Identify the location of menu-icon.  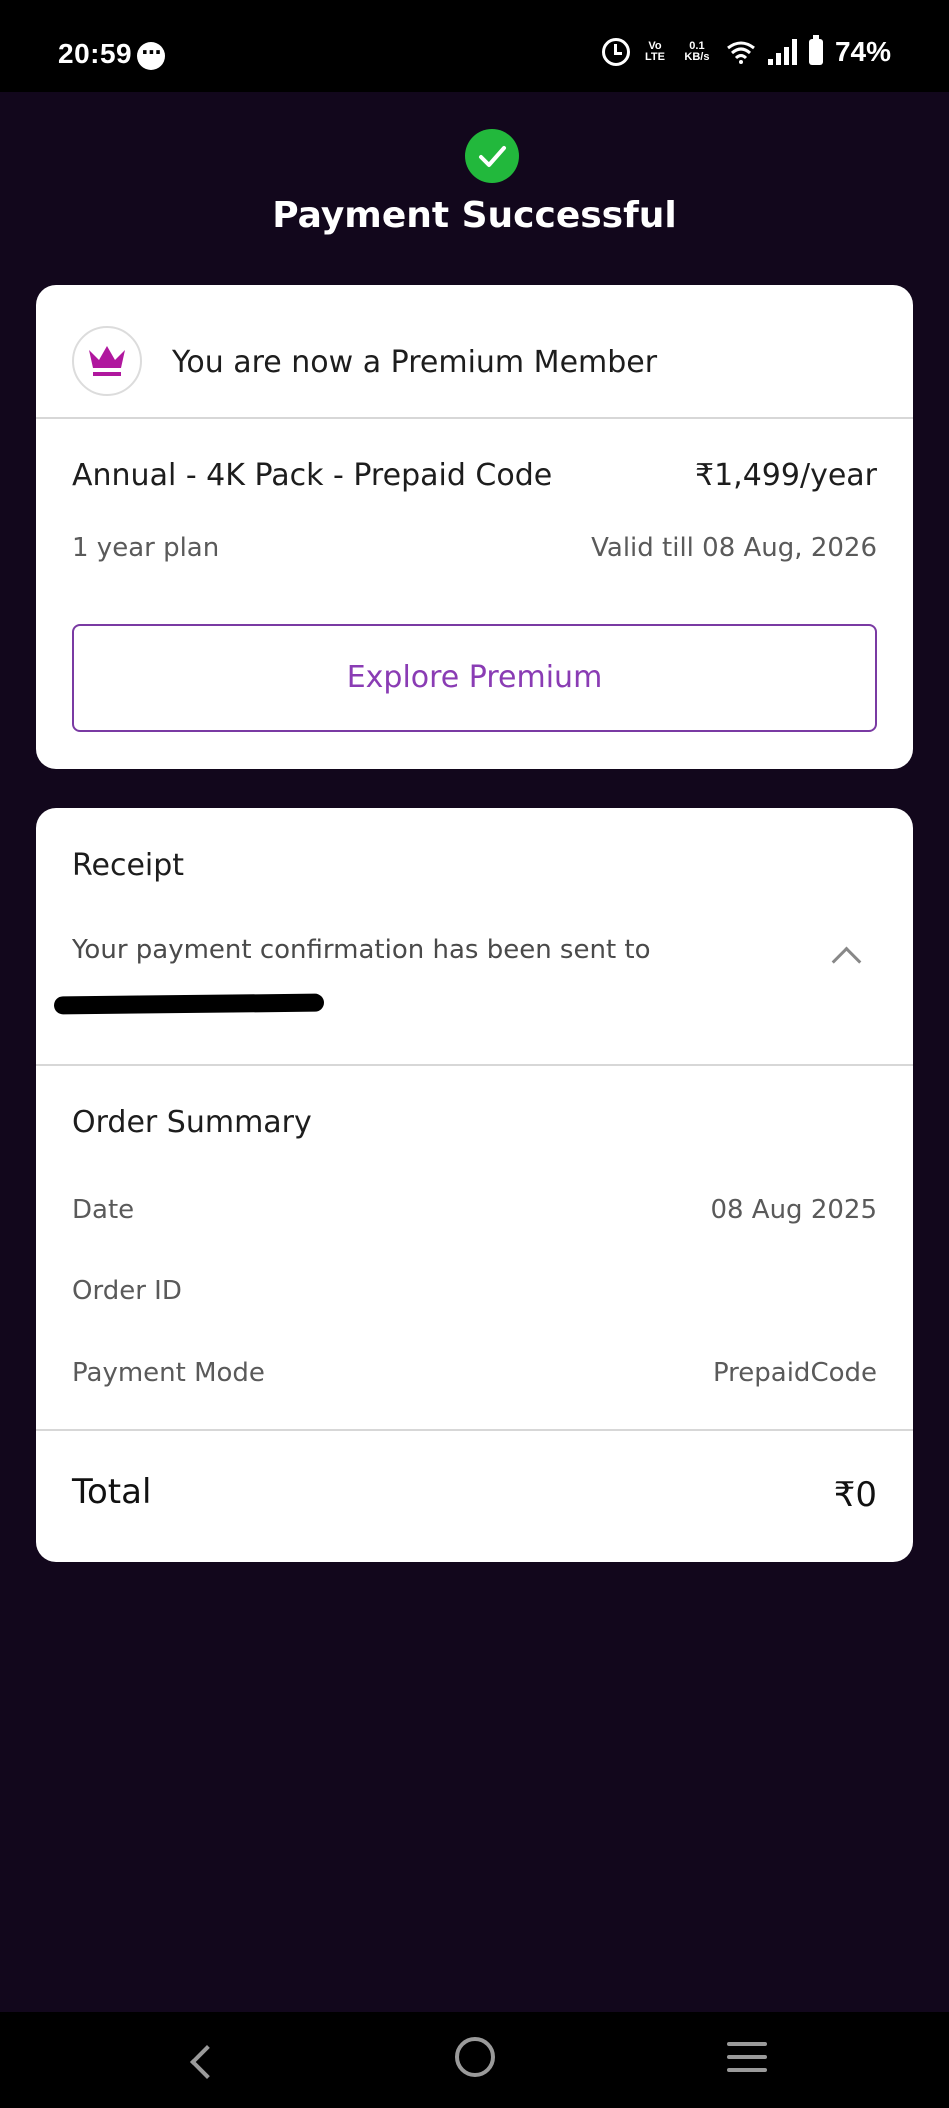
(747, 2057).